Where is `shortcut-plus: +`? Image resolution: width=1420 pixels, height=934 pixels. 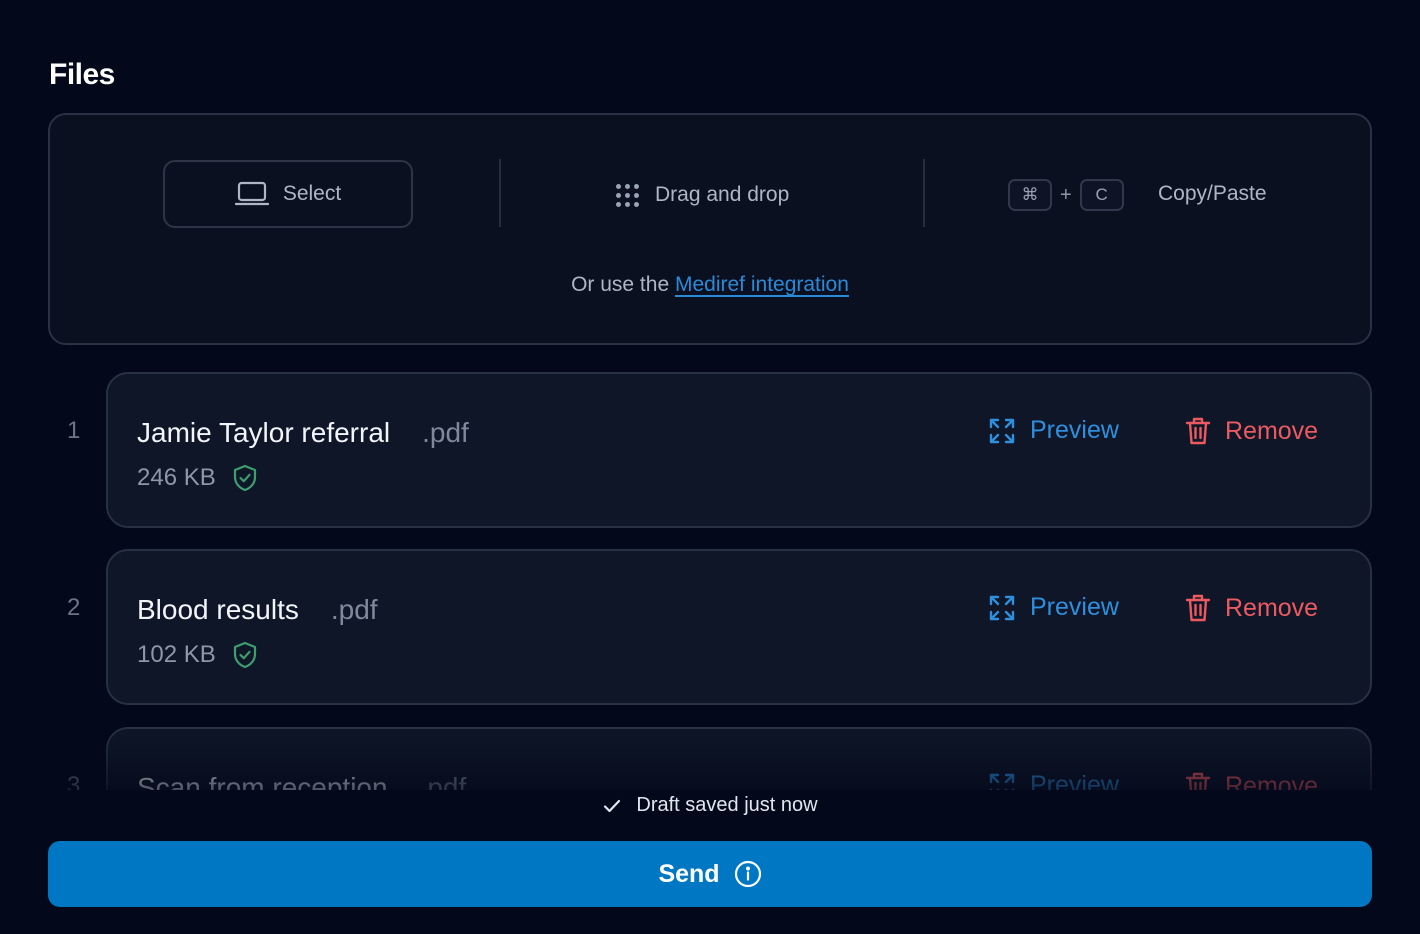 shortcut-plus: + is located at coordinates (1066, 194).